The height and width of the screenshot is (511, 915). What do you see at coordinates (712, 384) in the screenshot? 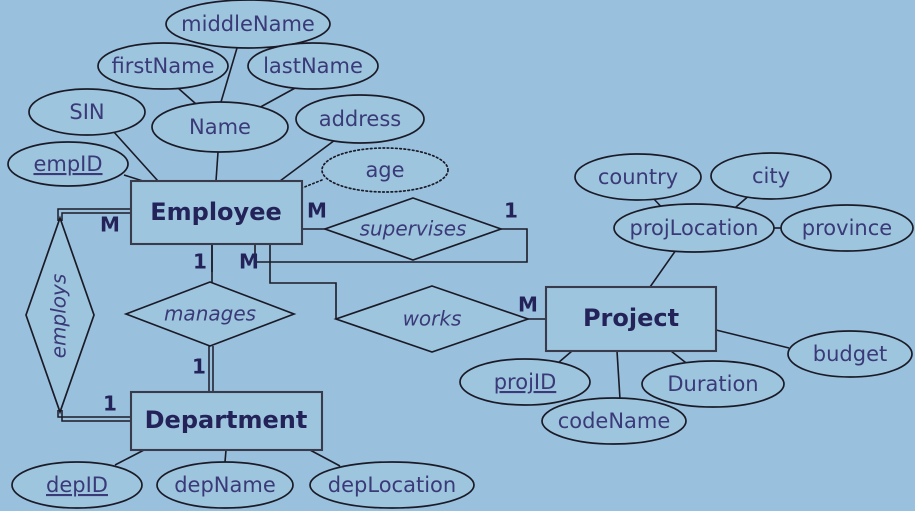
I see `attribute-duration-label: Duration` at bounding box center [712, 384].